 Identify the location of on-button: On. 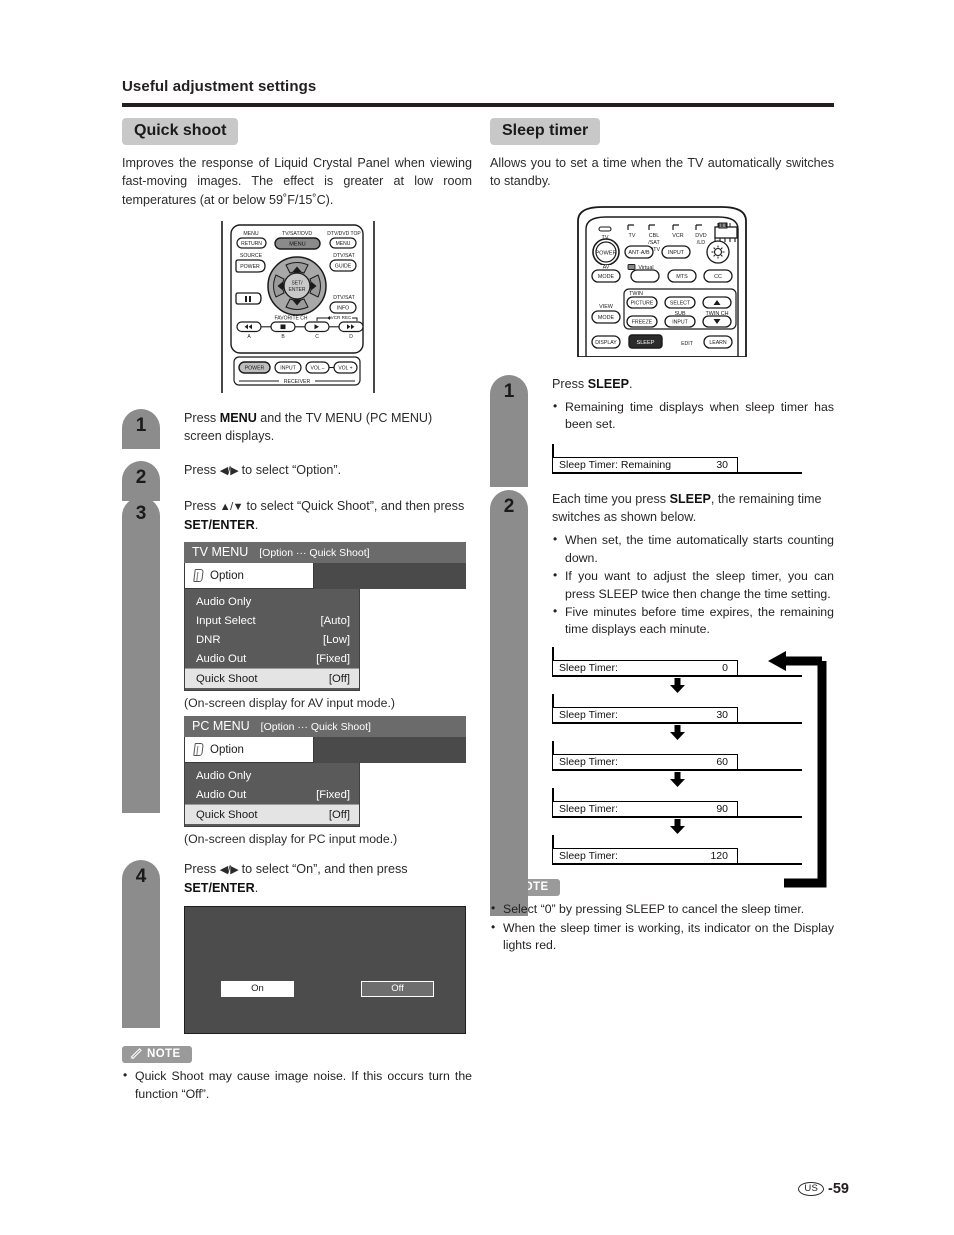
(257, 988).